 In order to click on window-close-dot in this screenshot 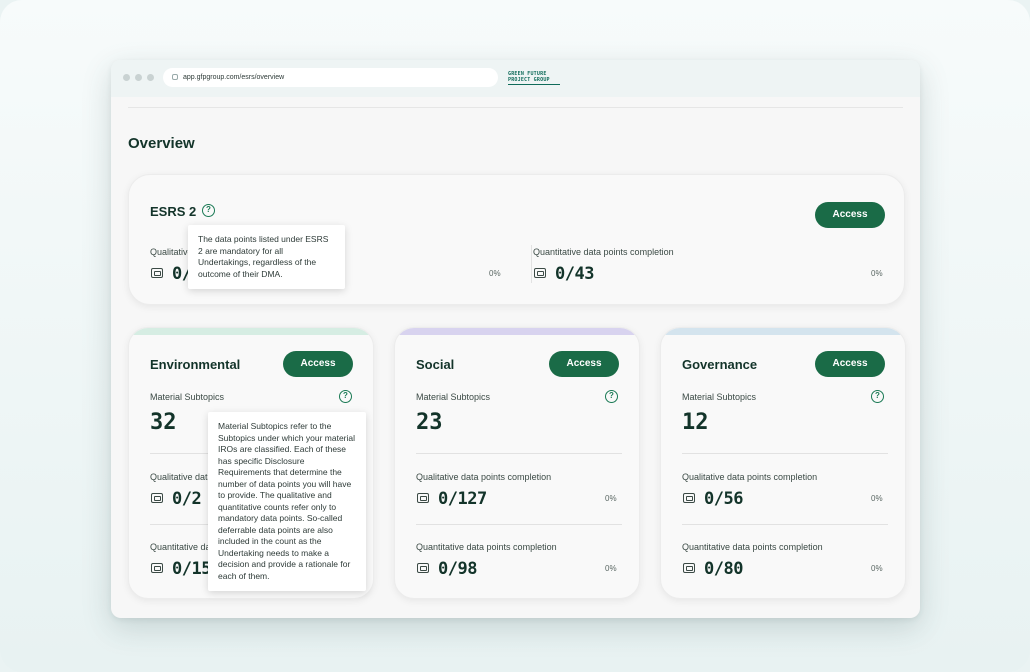, I will do `click(126, 77)`.